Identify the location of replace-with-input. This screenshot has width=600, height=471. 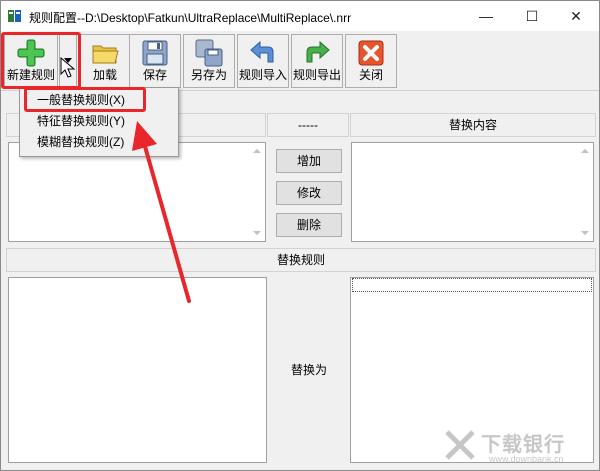
(472, 285).